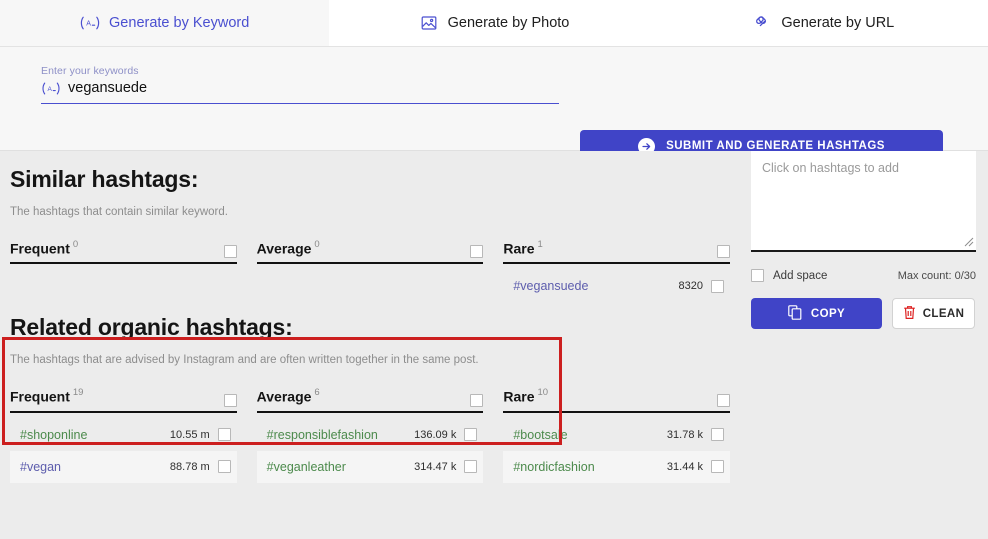 The image size is (988, 539). Describe the element at coordinates (288, 396) in the screenshot. I see `column-header-text: Average 6` at that location.